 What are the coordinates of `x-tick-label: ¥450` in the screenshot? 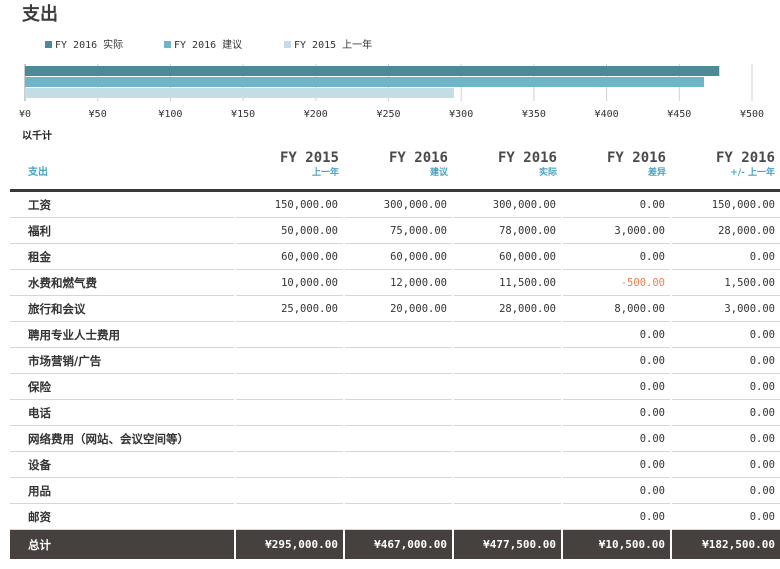 It's located at (679, 114).